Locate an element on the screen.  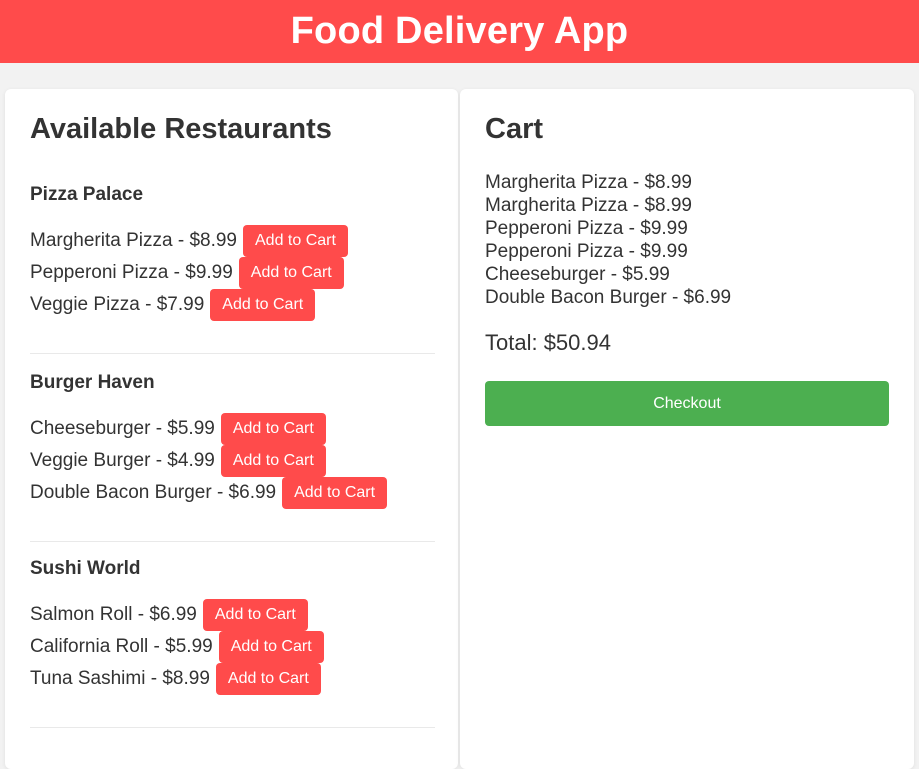
menu-item: Tuna Sashimi - $8.99 Add to Cart is located at coordinates (232, 679).